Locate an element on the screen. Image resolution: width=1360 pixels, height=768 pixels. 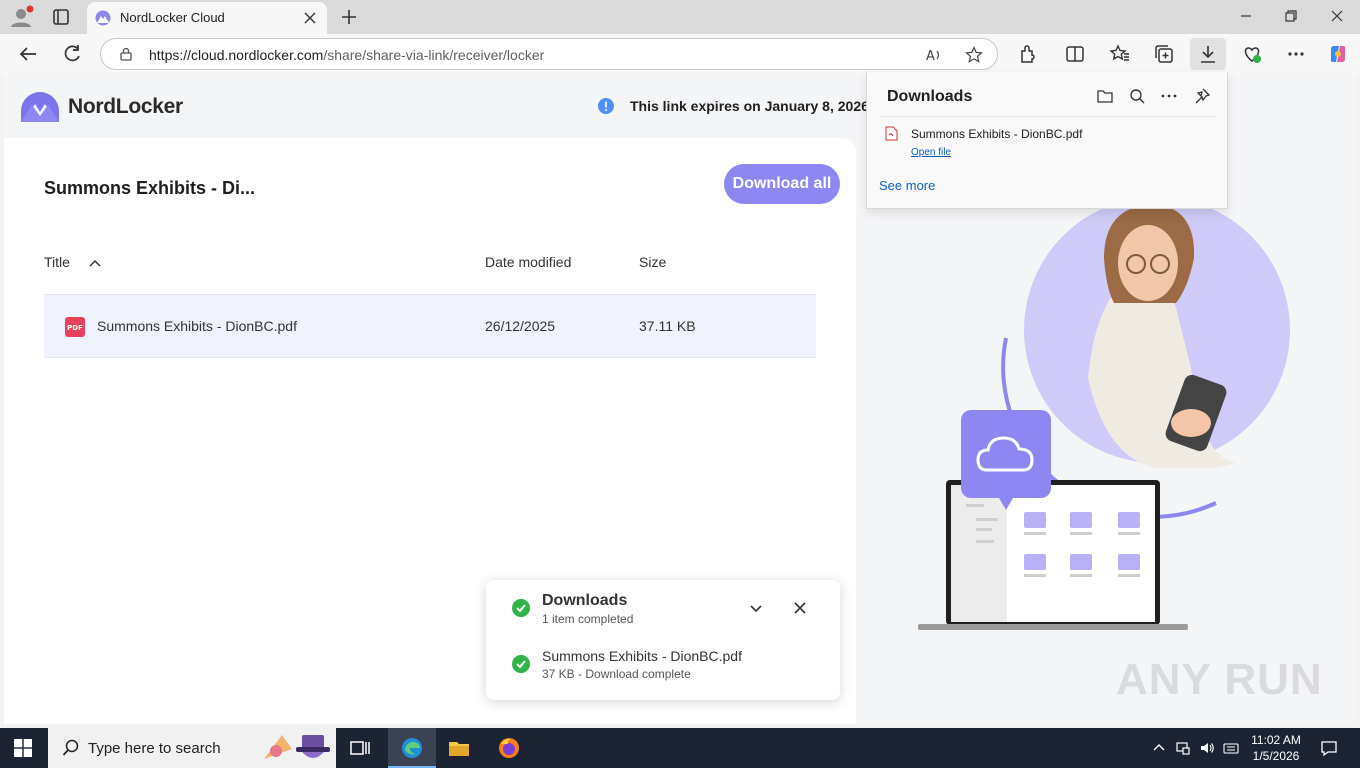
close-icon is located at coordinates (800, 608).